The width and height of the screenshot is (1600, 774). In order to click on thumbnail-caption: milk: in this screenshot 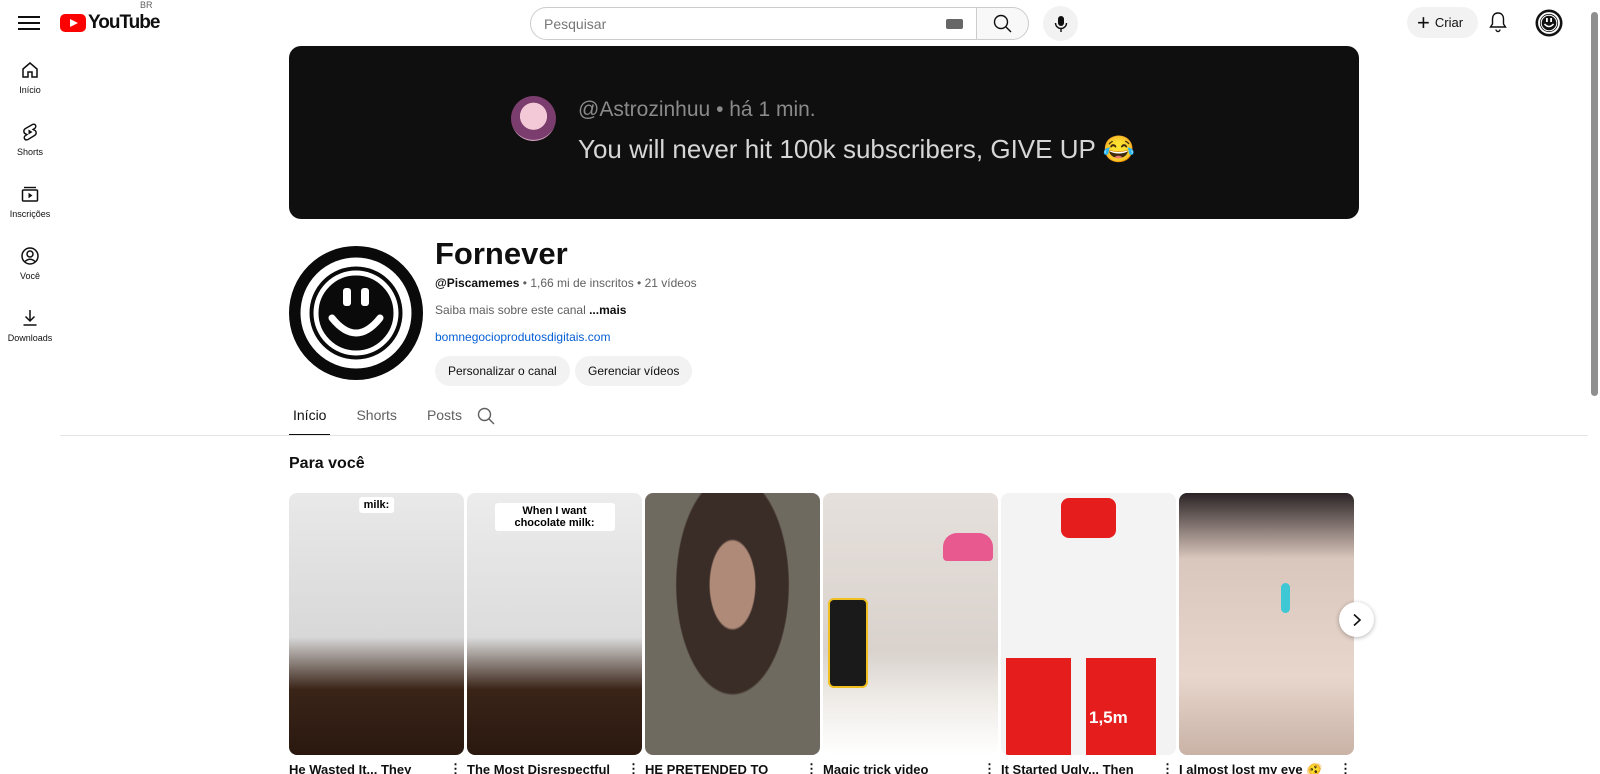, I will do `click(376, 505)`.